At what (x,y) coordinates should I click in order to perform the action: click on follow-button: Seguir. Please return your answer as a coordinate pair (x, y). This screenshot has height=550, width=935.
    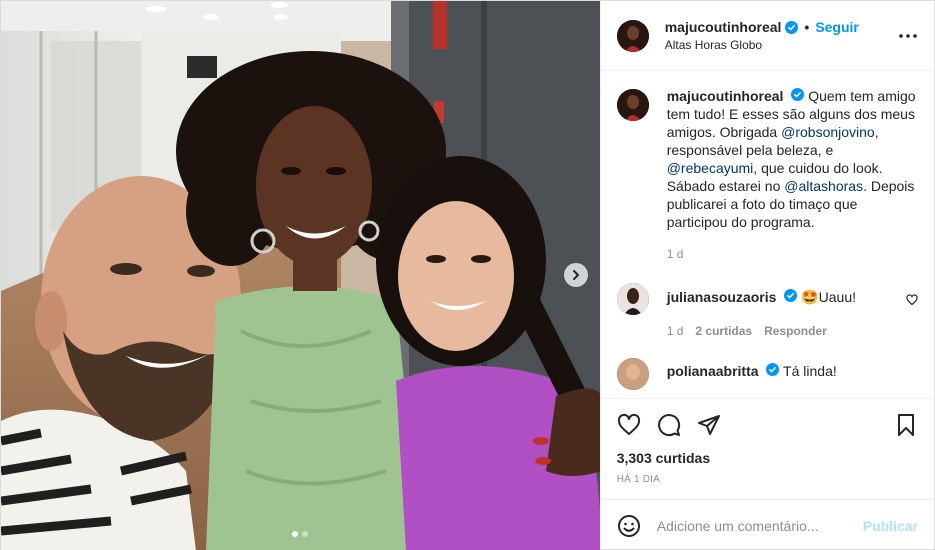
    Looking at the image, I should click on (837, 27).